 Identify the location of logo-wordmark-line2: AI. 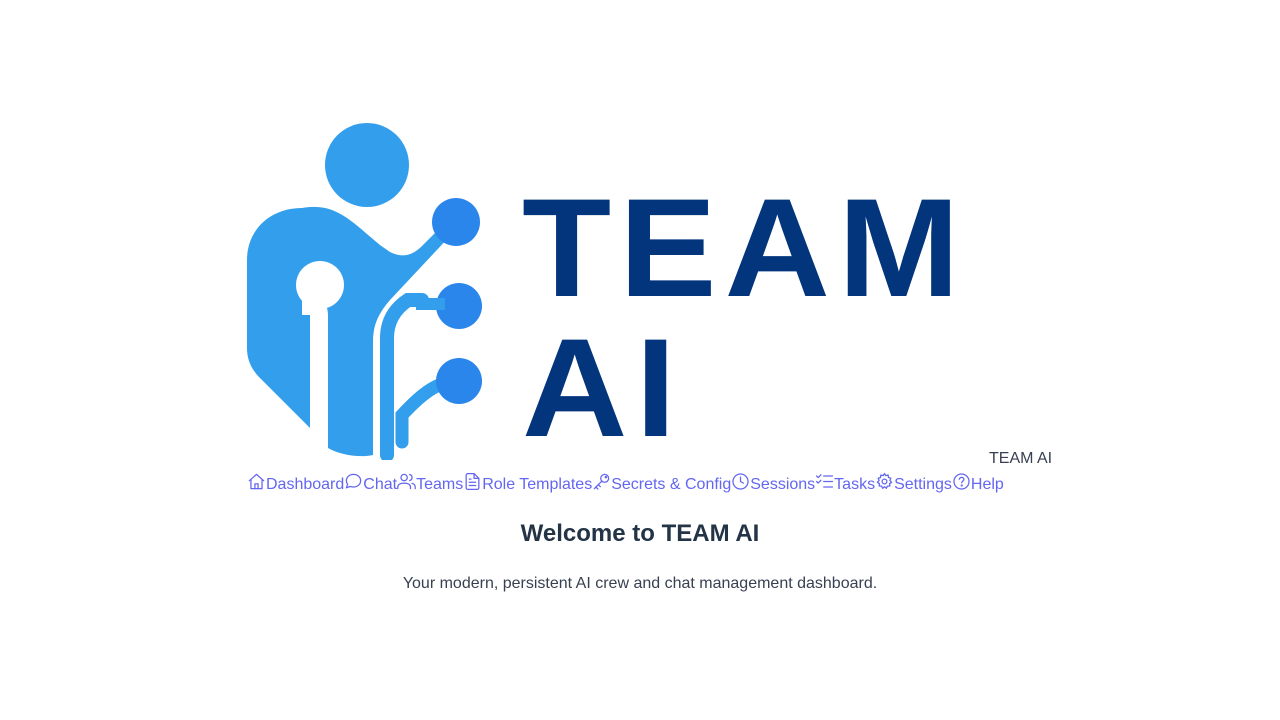
(603, 387).